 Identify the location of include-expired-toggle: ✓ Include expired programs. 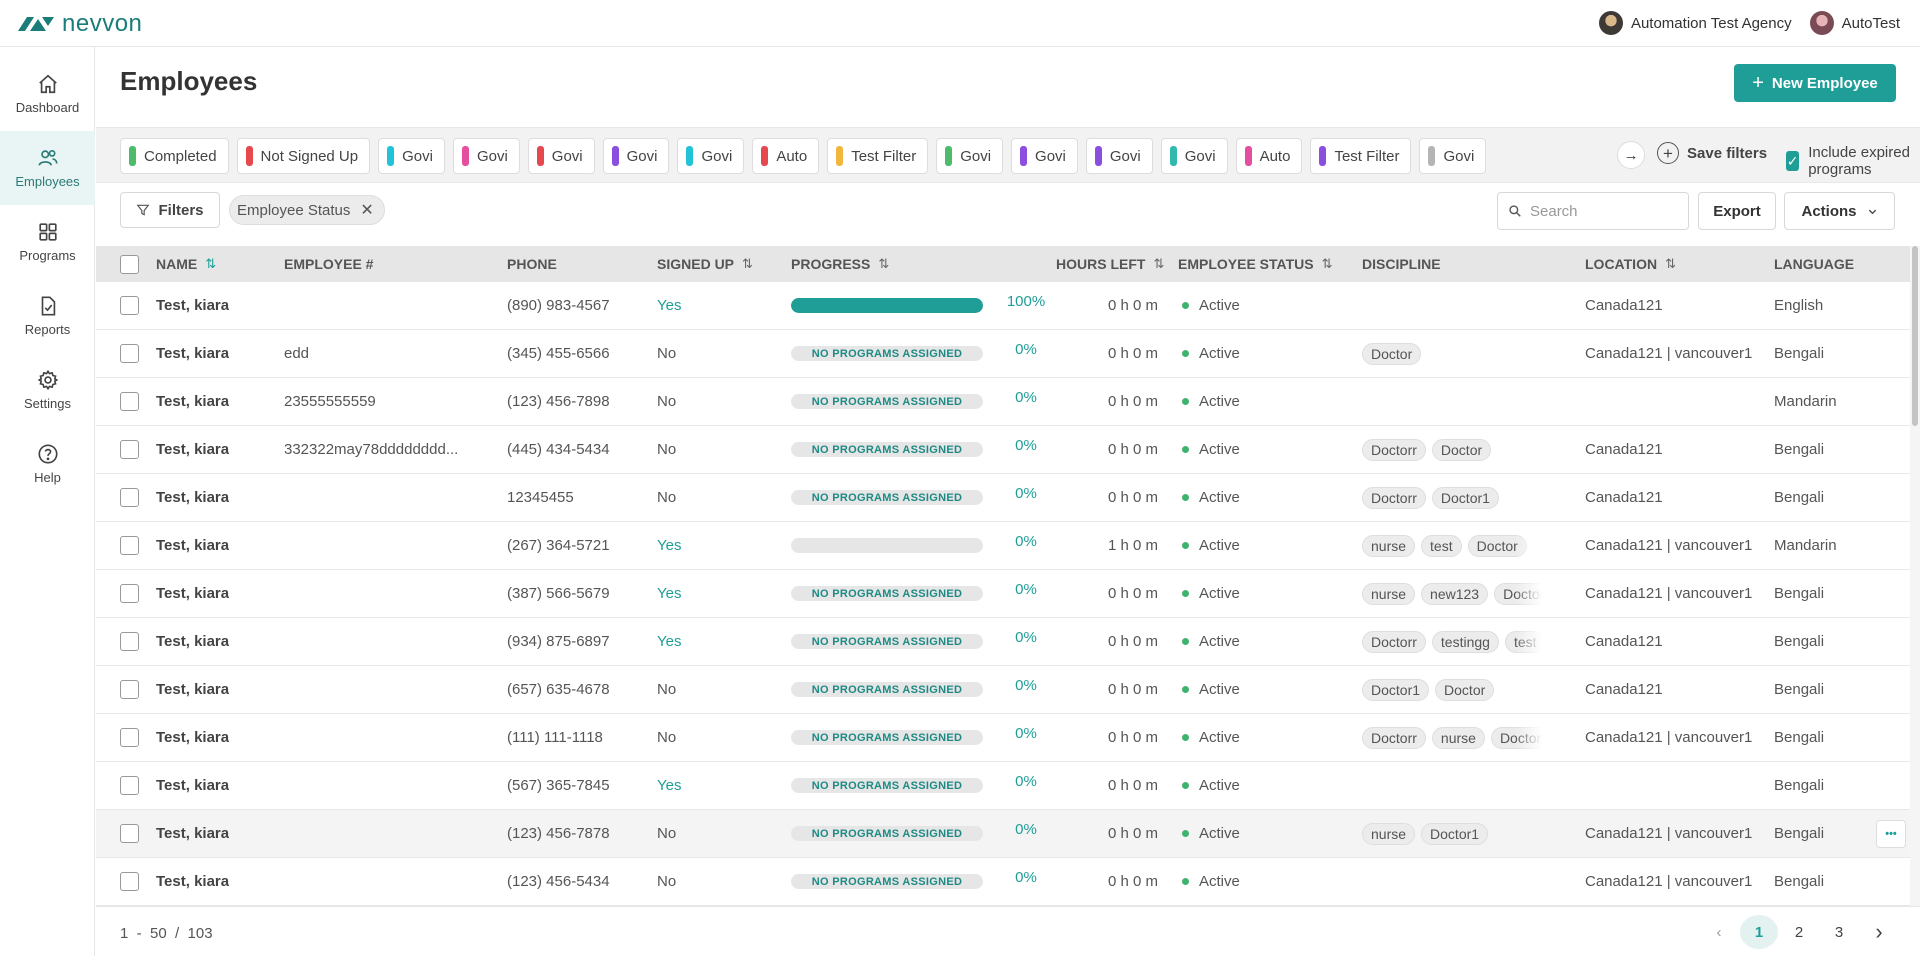
(1853, 161).